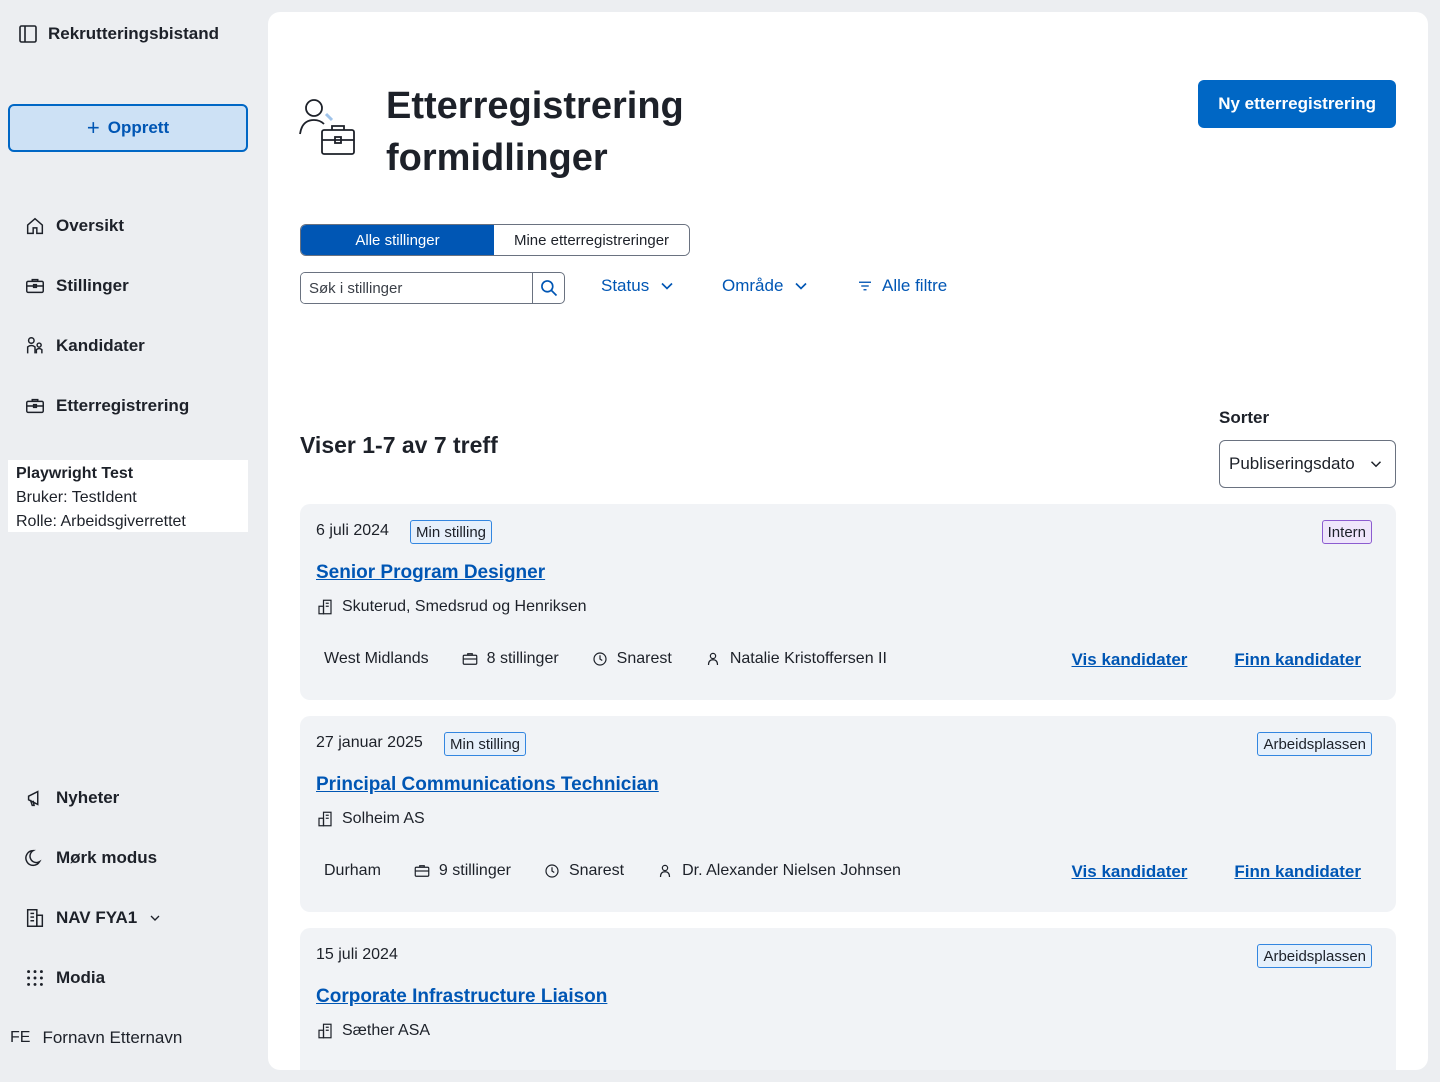 This screenshot has width=1440, height=1082. What do you see at coordinates (464, 606) in the screenshot?
I see `employer-name: Skuterud, Smedsrud og Henriksen` at bounding box center [464, 606].